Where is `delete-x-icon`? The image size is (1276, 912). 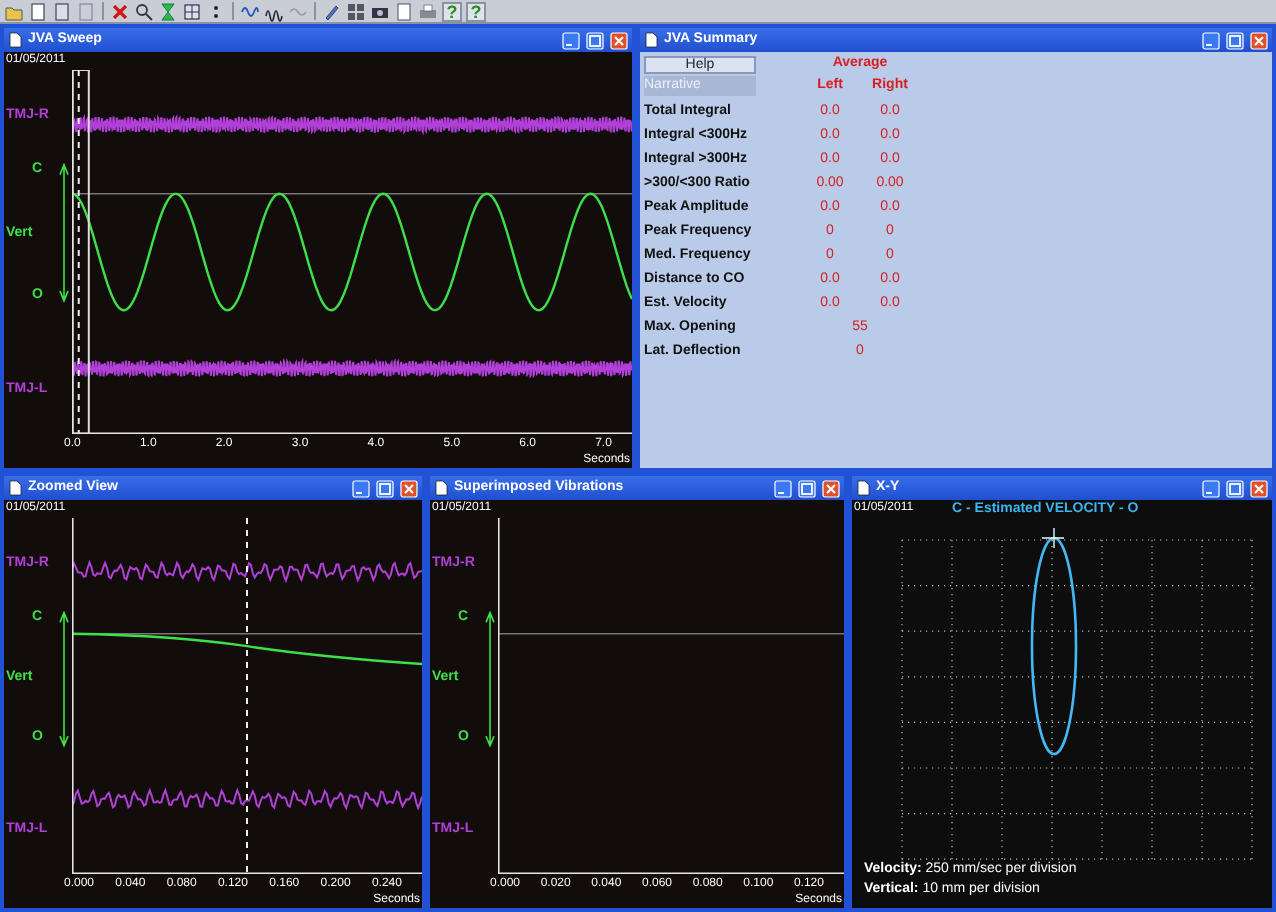 delete-x-icon is located at coordinates (120, 11).